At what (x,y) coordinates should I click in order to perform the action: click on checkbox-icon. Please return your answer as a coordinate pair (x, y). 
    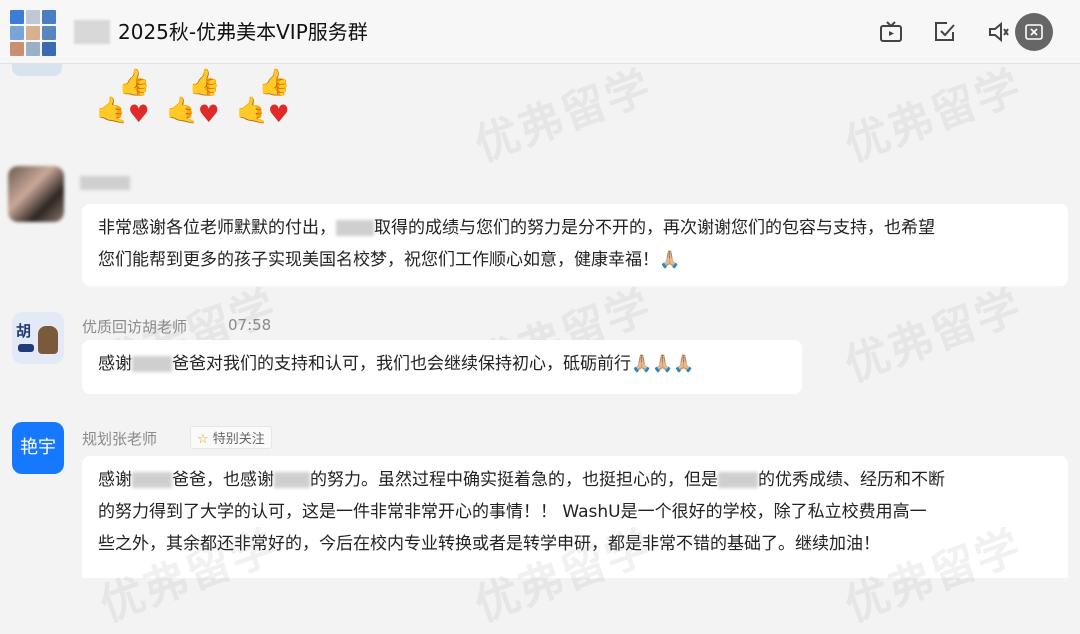
    Looking at the image, I should click on (945, 32).